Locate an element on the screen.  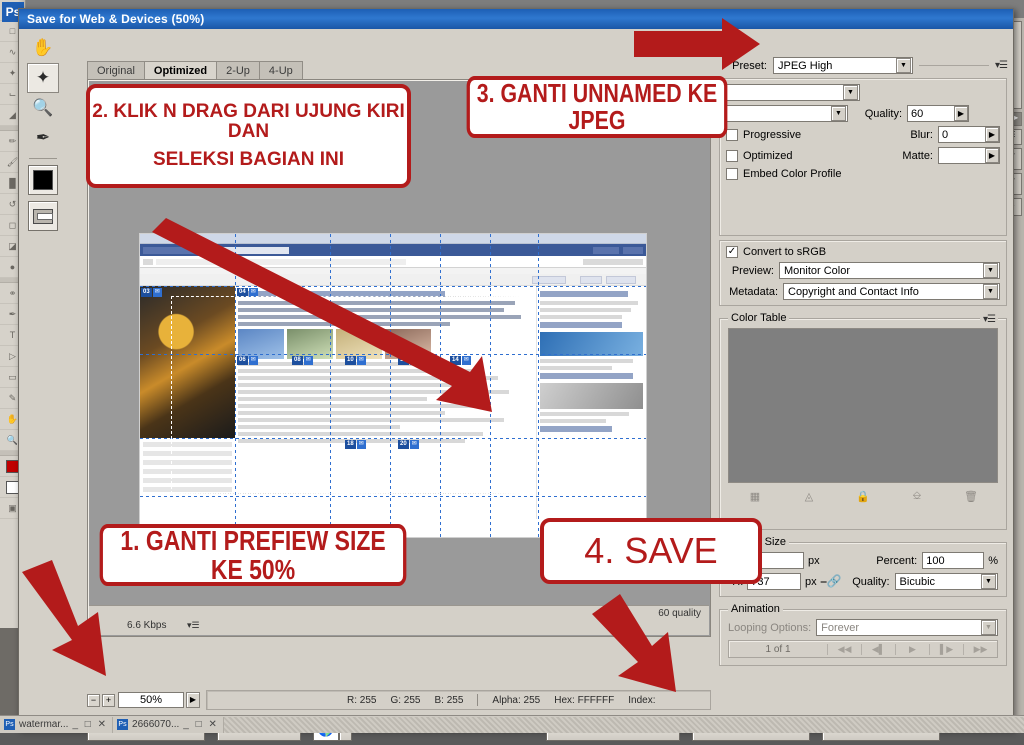
annotation-callout-1: 1. GANTI PREFIEW SIZE KE 50% is located at coordinates (253, 555).